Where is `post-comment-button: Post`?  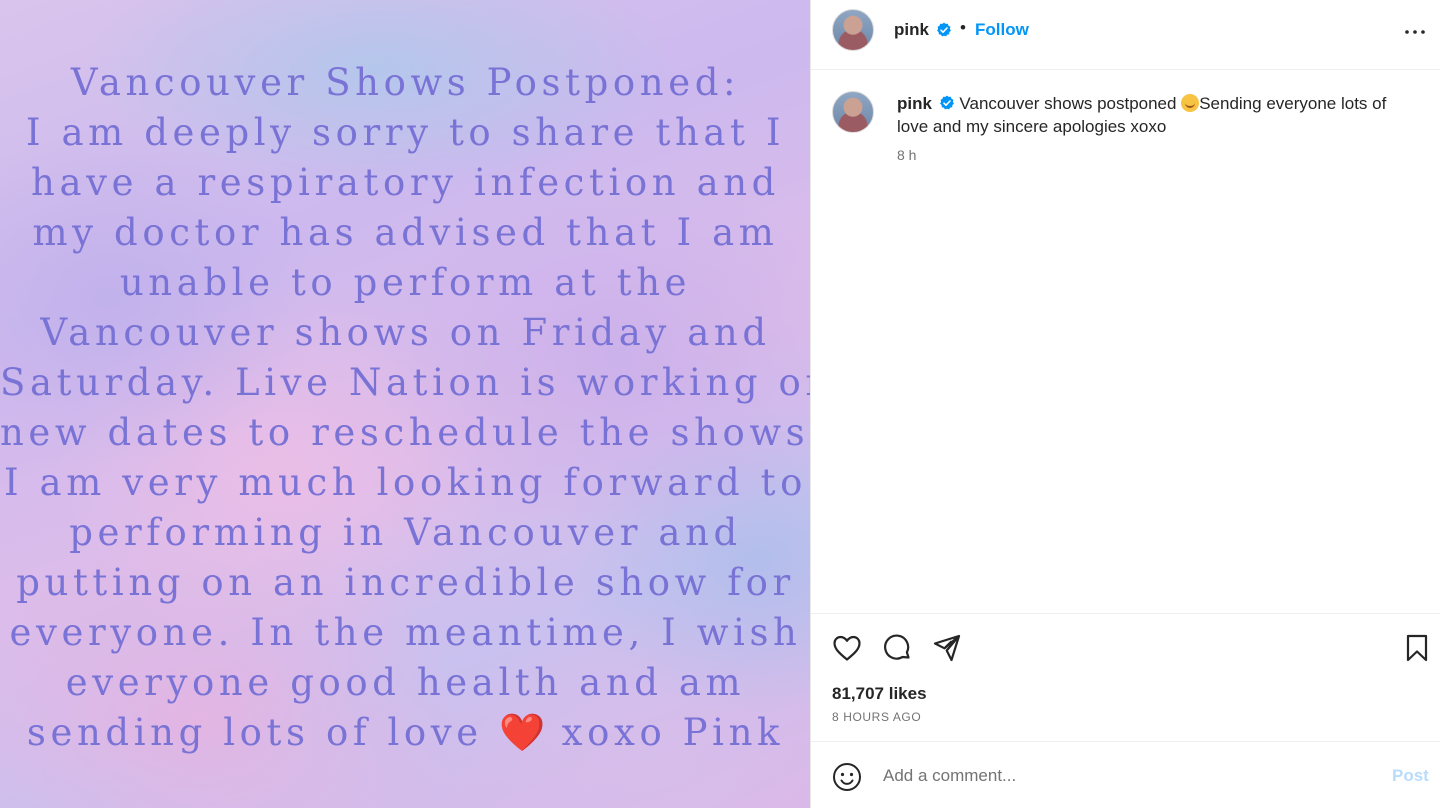 post-comment-button: Post is located at coordinates (1410, 776).